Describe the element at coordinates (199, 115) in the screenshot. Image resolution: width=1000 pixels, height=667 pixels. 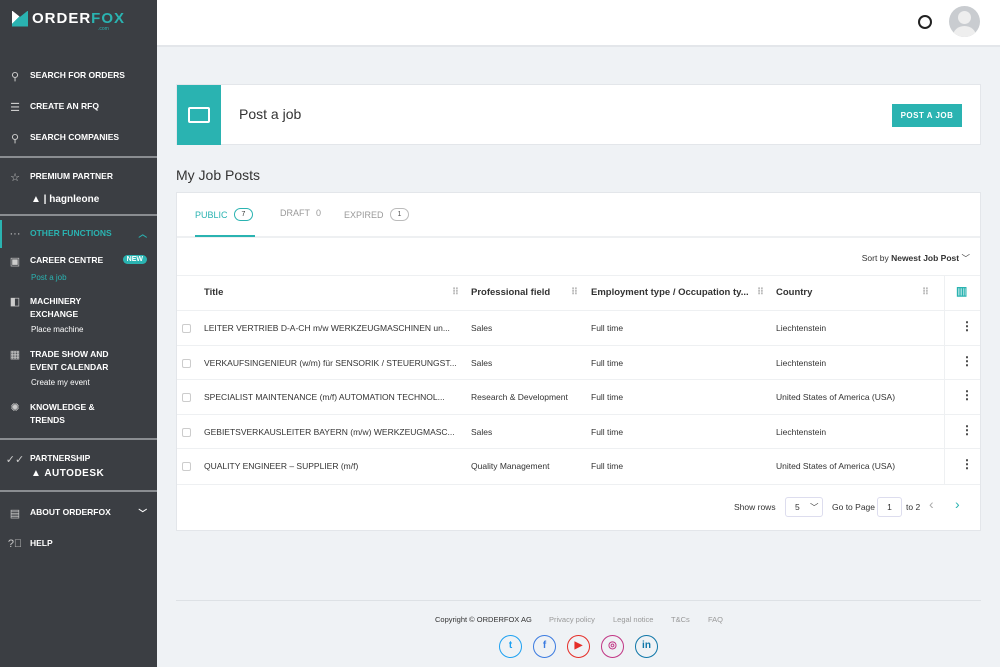
I see `briefcase-icon` at that location.